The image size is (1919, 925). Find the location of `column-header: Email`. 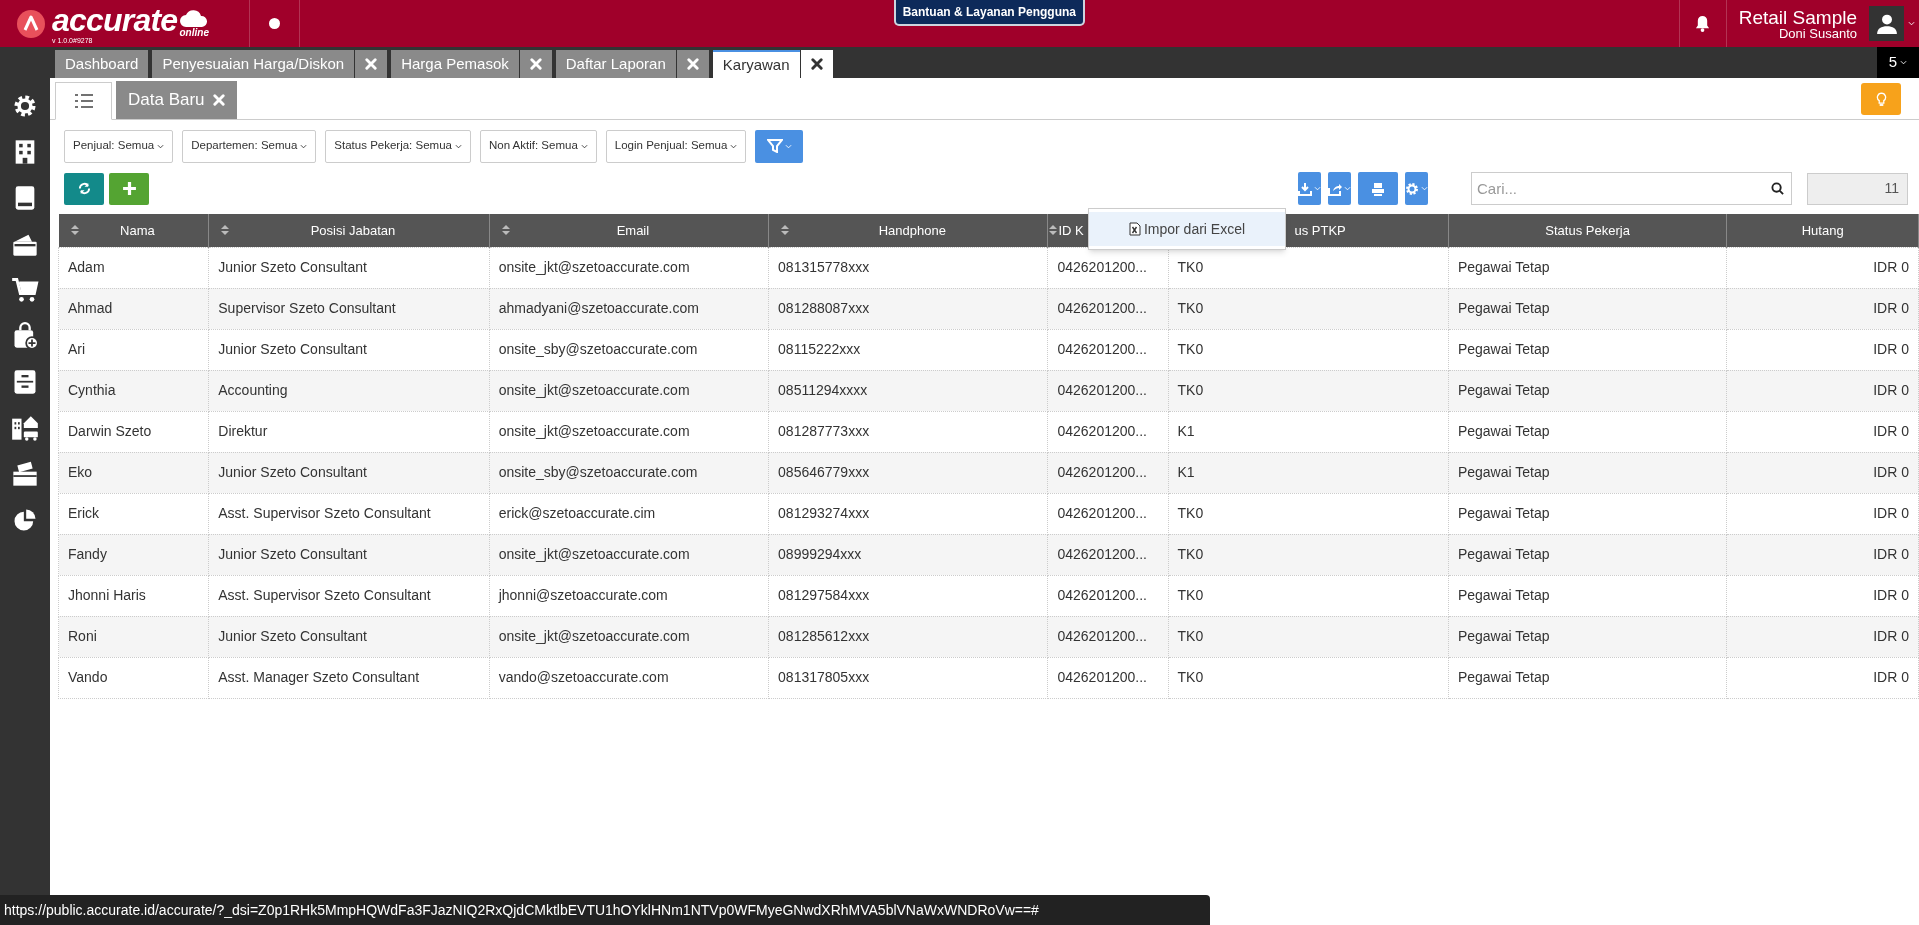

column-header: Email is located at coordinates (629, 230).